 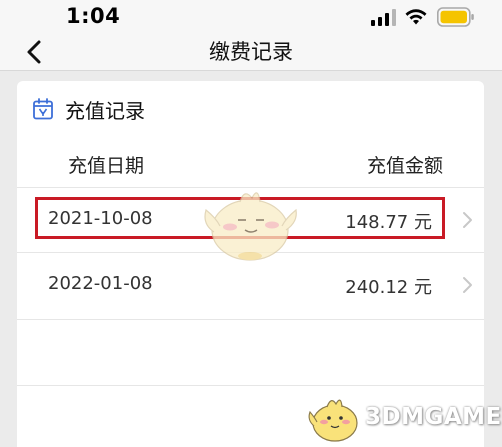 What do you see at coordinates (100, 283) in the screenshot?
I see `row-date: 2022-01-08` at bounding box center [100, 283].